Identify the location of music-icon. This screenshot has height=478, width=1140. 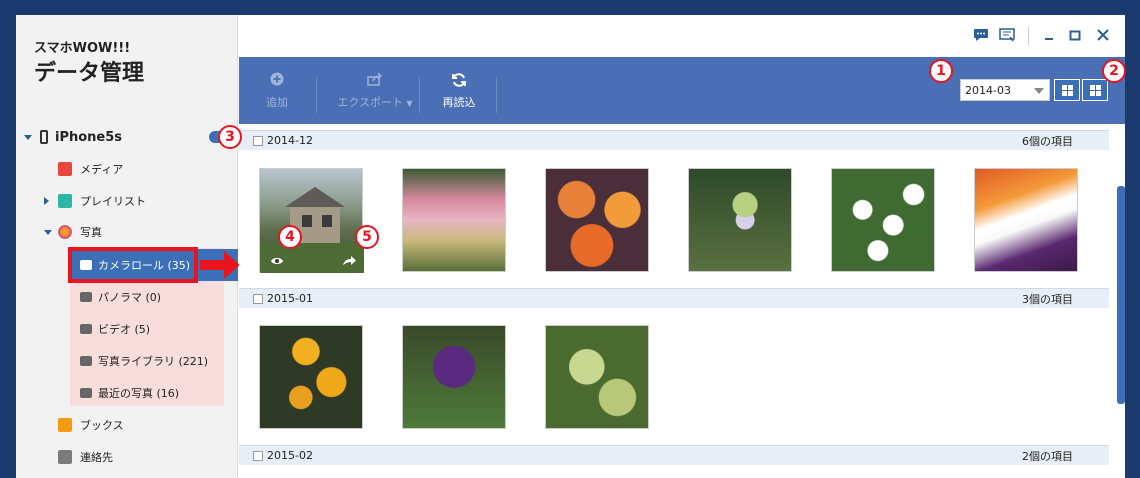
(65, 169).